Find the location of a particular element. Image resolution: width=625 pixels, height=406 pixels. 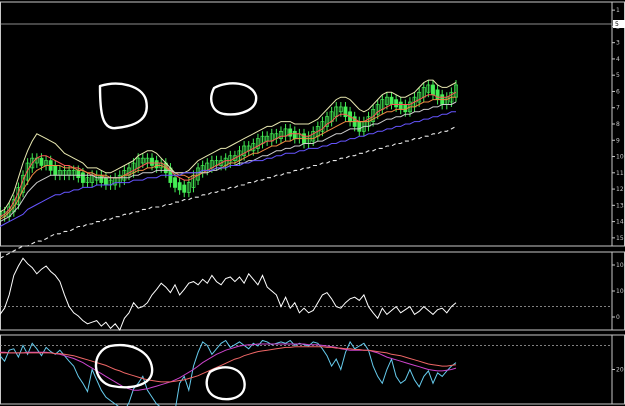

y-tick-label: 4 is located at coordinates (618, 59).